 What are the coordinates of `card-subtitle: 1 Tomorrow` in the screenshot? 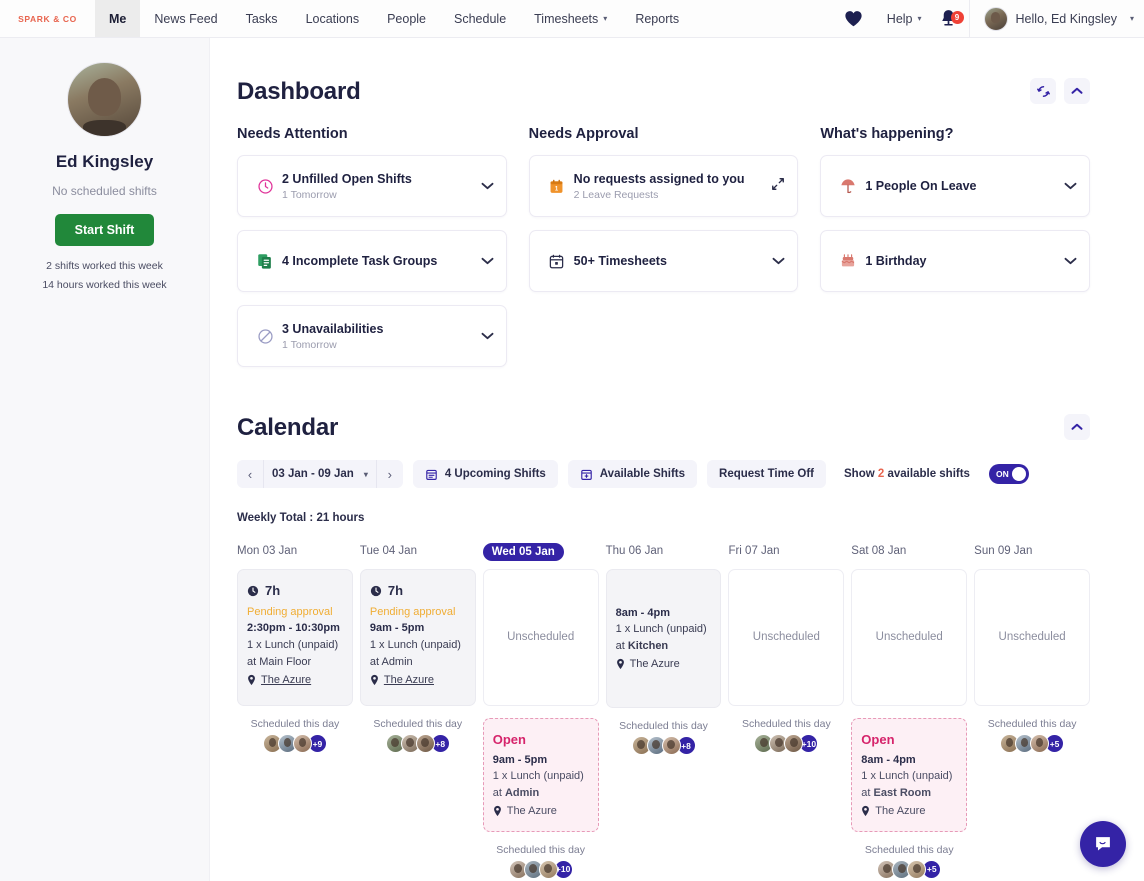 It's located at (309, 195).